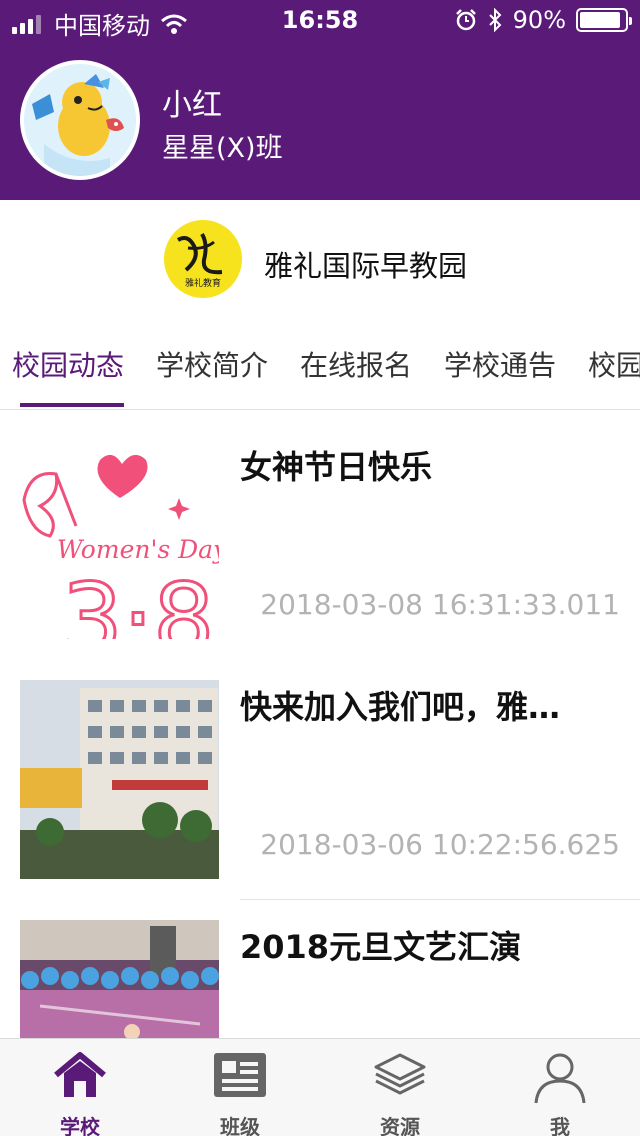  I want to click on home-icon, so click(80, 1074).